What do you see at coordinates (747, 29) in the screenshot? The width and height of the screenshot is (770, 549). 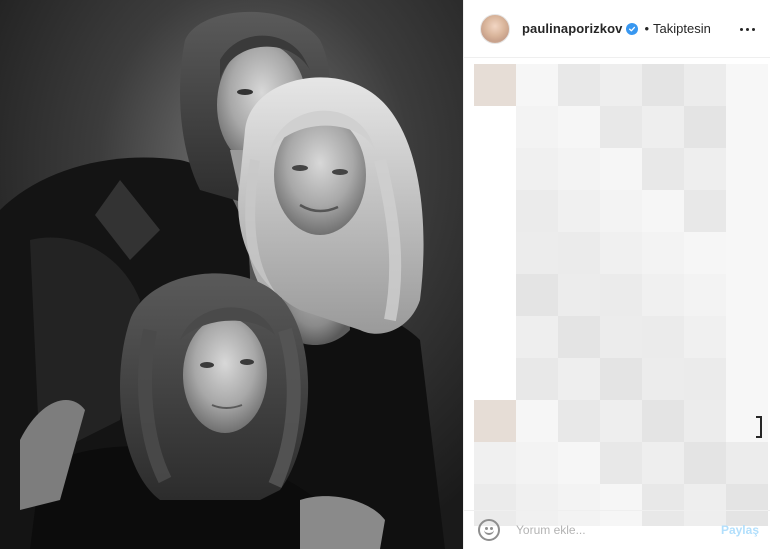 I see `more-options-icon` at bounding box center [747, 29].